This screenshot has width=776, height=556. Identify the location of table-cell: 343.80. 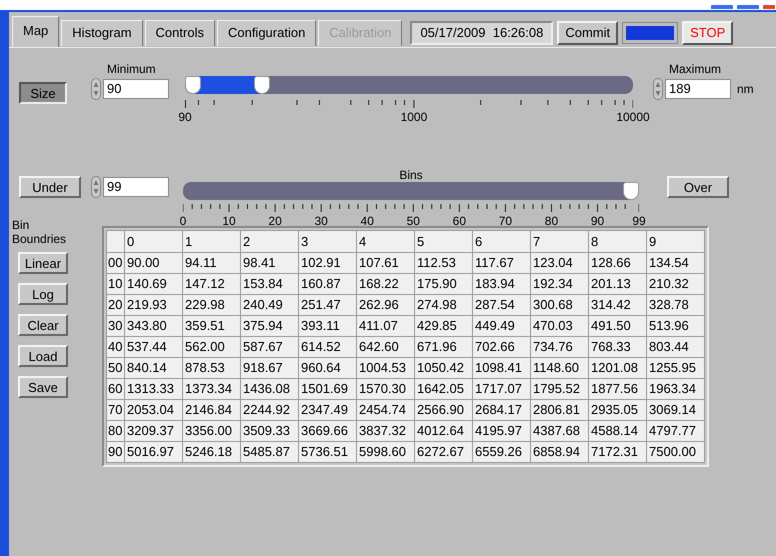
(153, 326).